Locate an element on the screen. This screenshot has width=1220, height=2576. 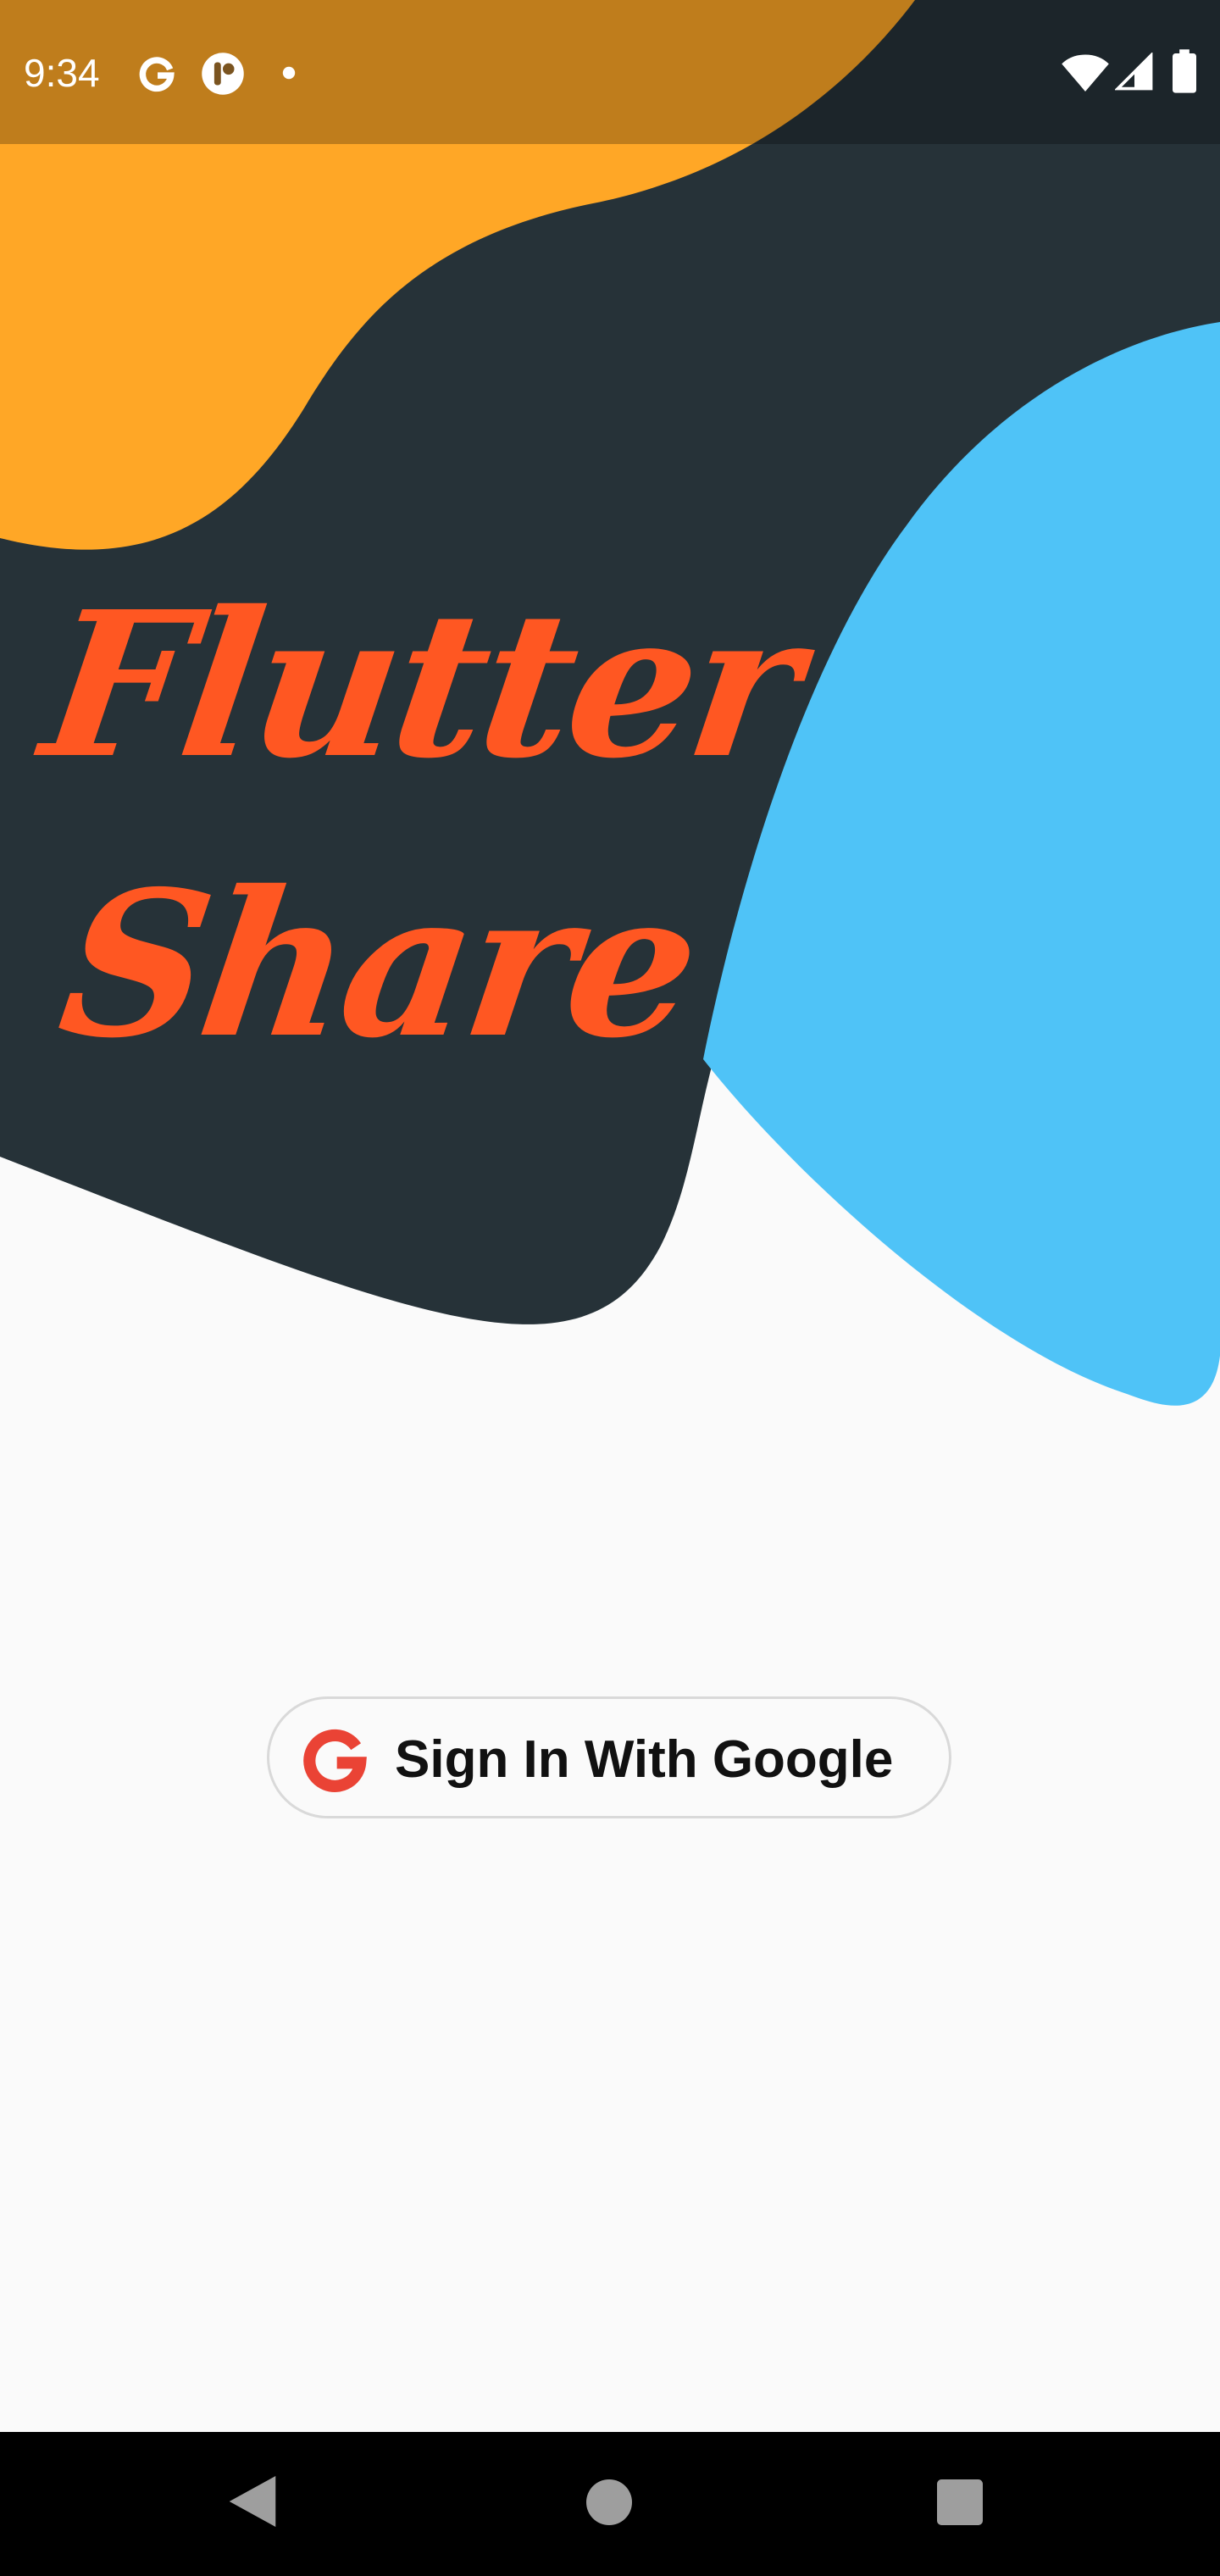
home-icon is located at coordinates (609, 2502).